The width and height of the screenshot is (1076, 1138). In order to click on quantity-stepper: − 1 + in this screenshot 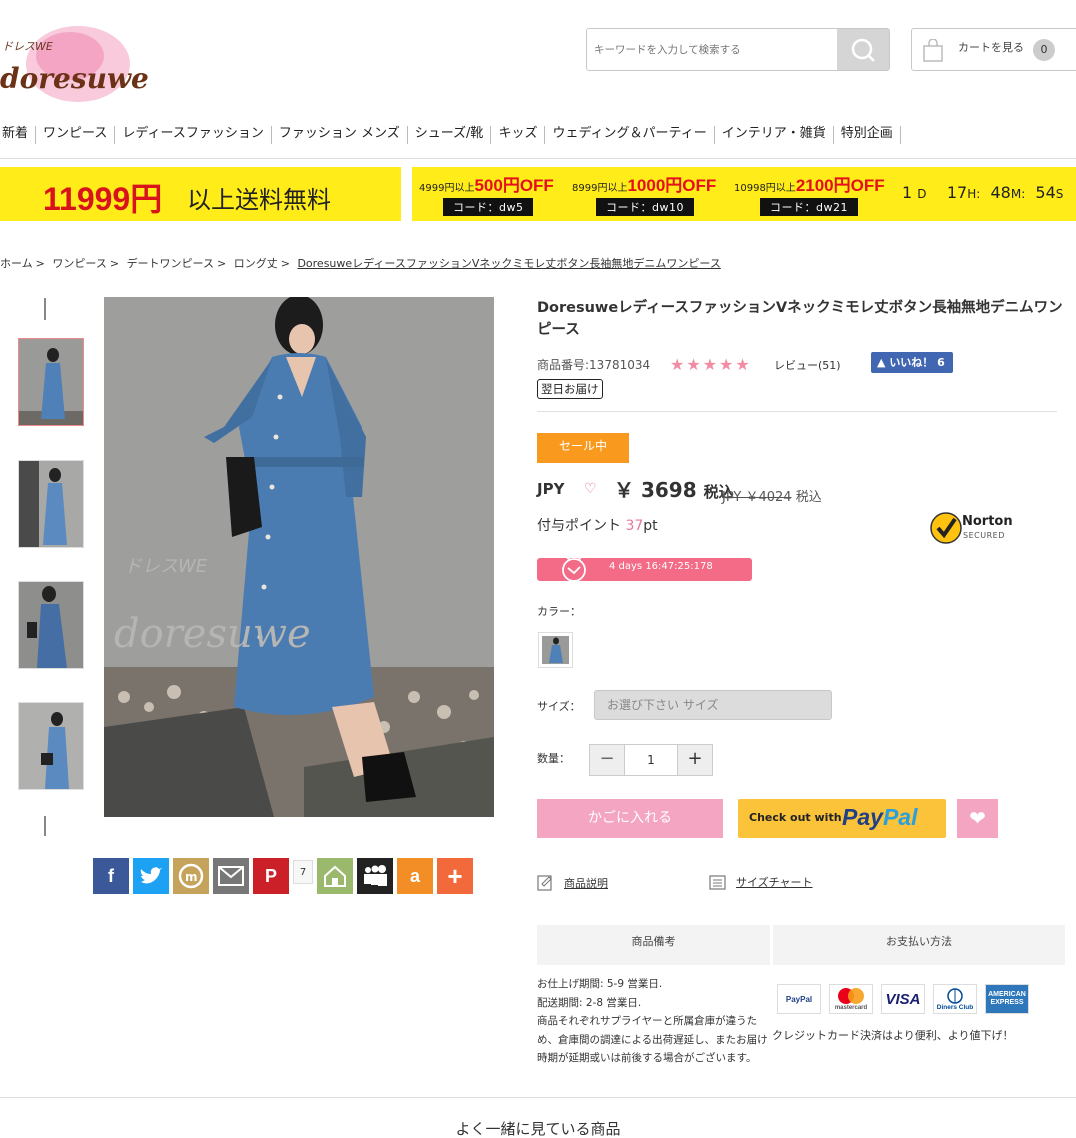, I will do `click(651, 760)`.